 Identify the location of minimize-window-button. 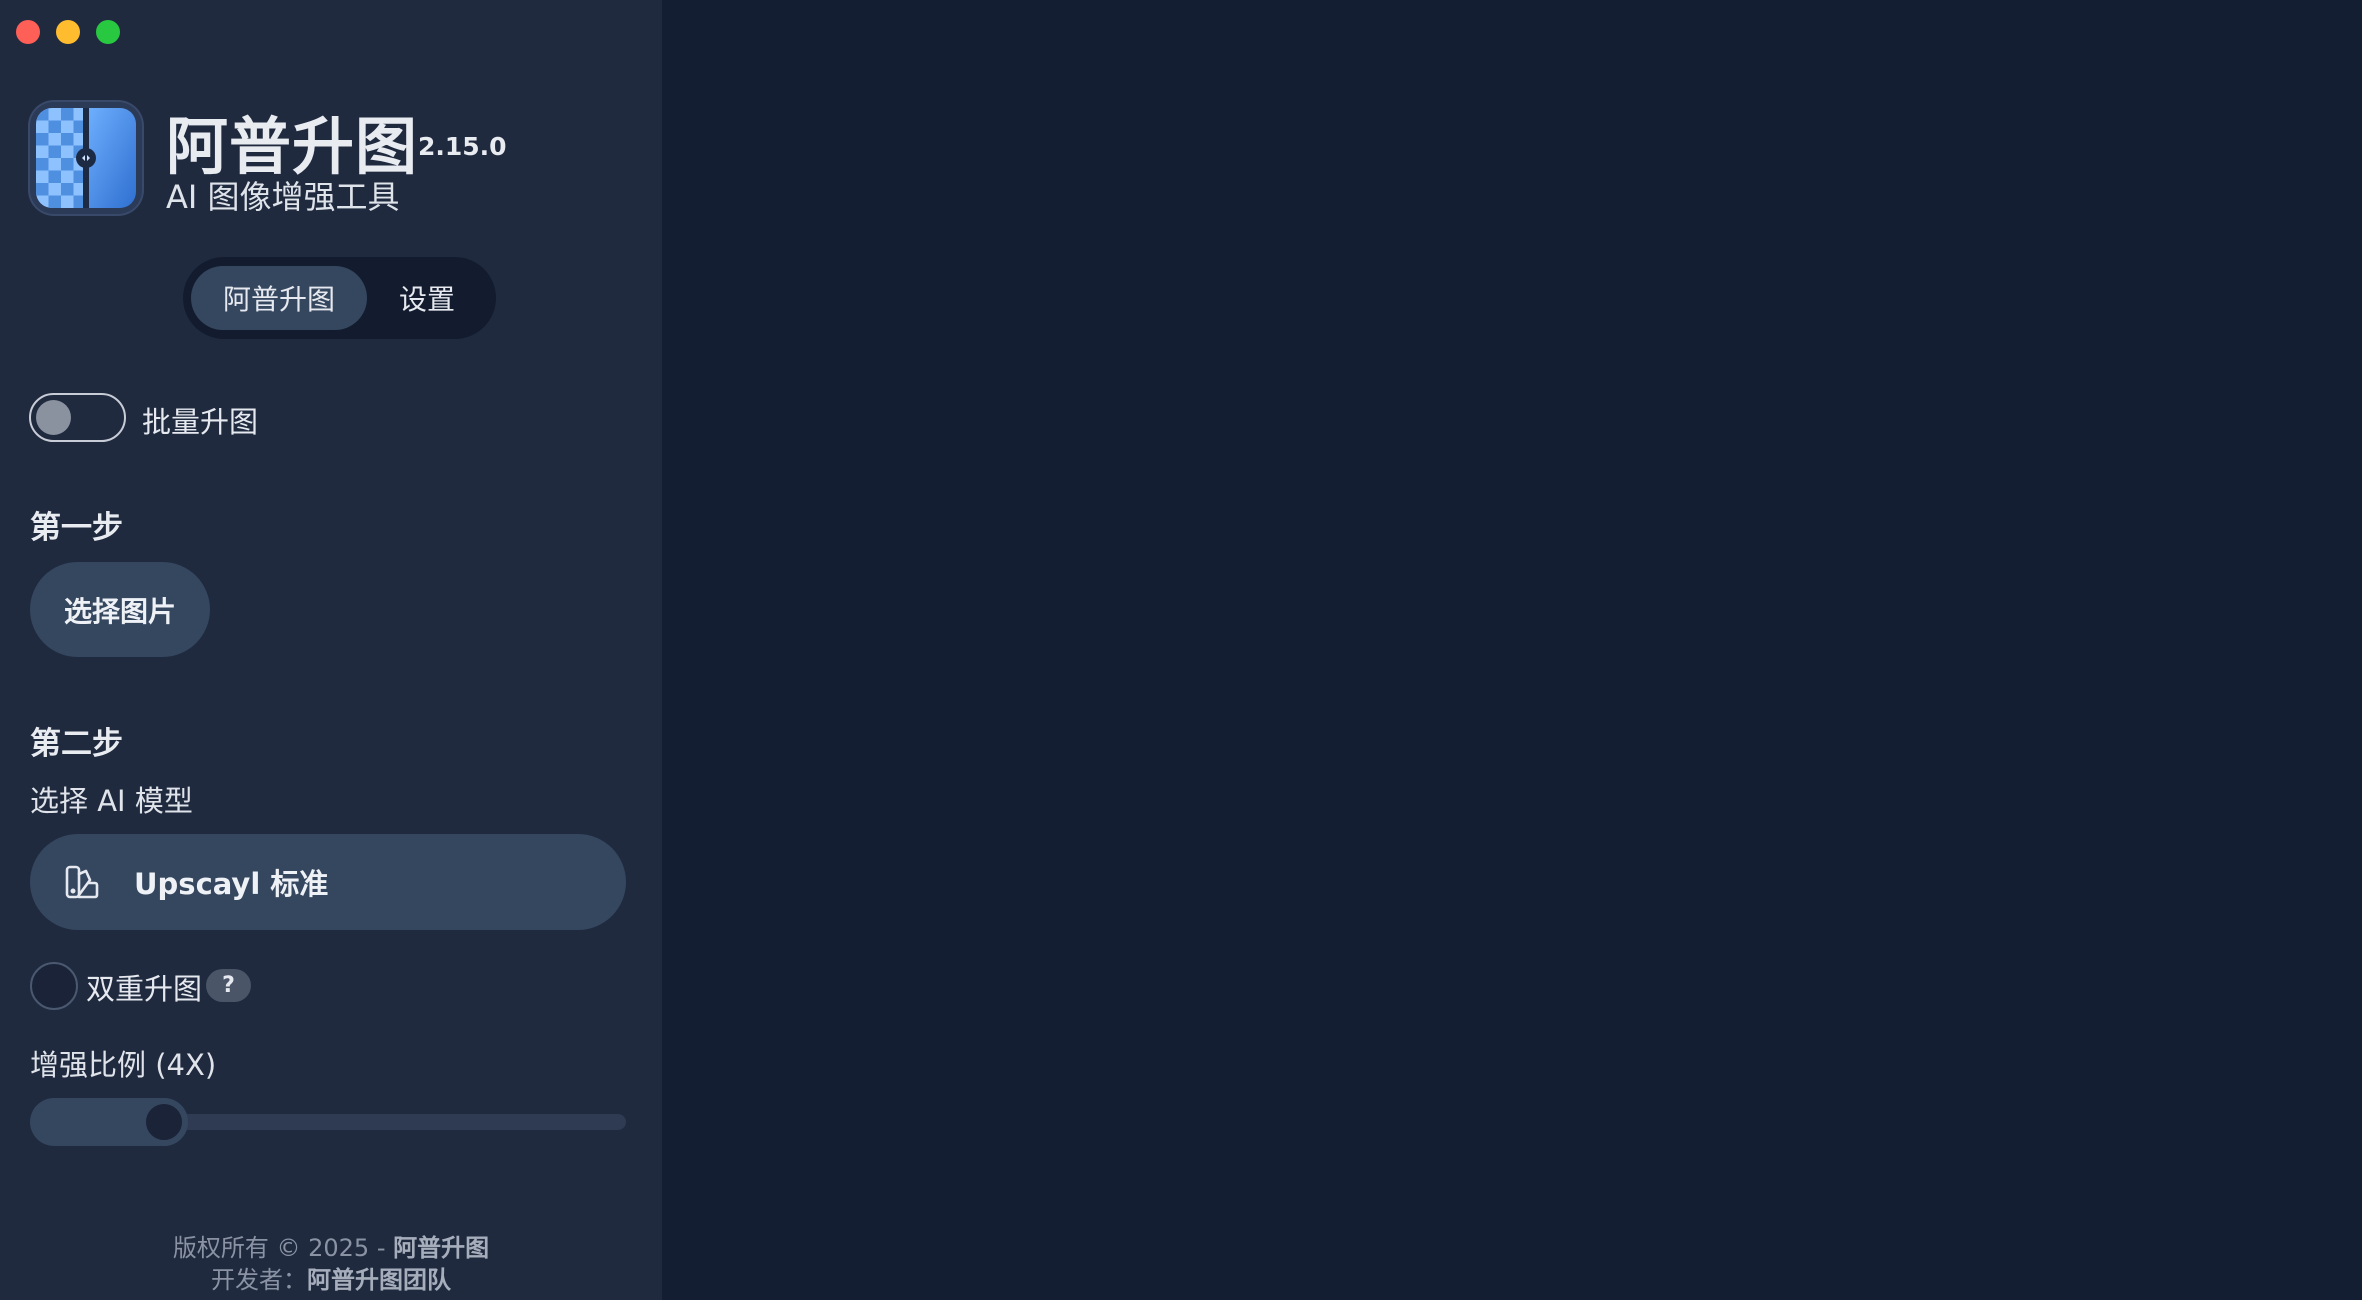
(68, 32).